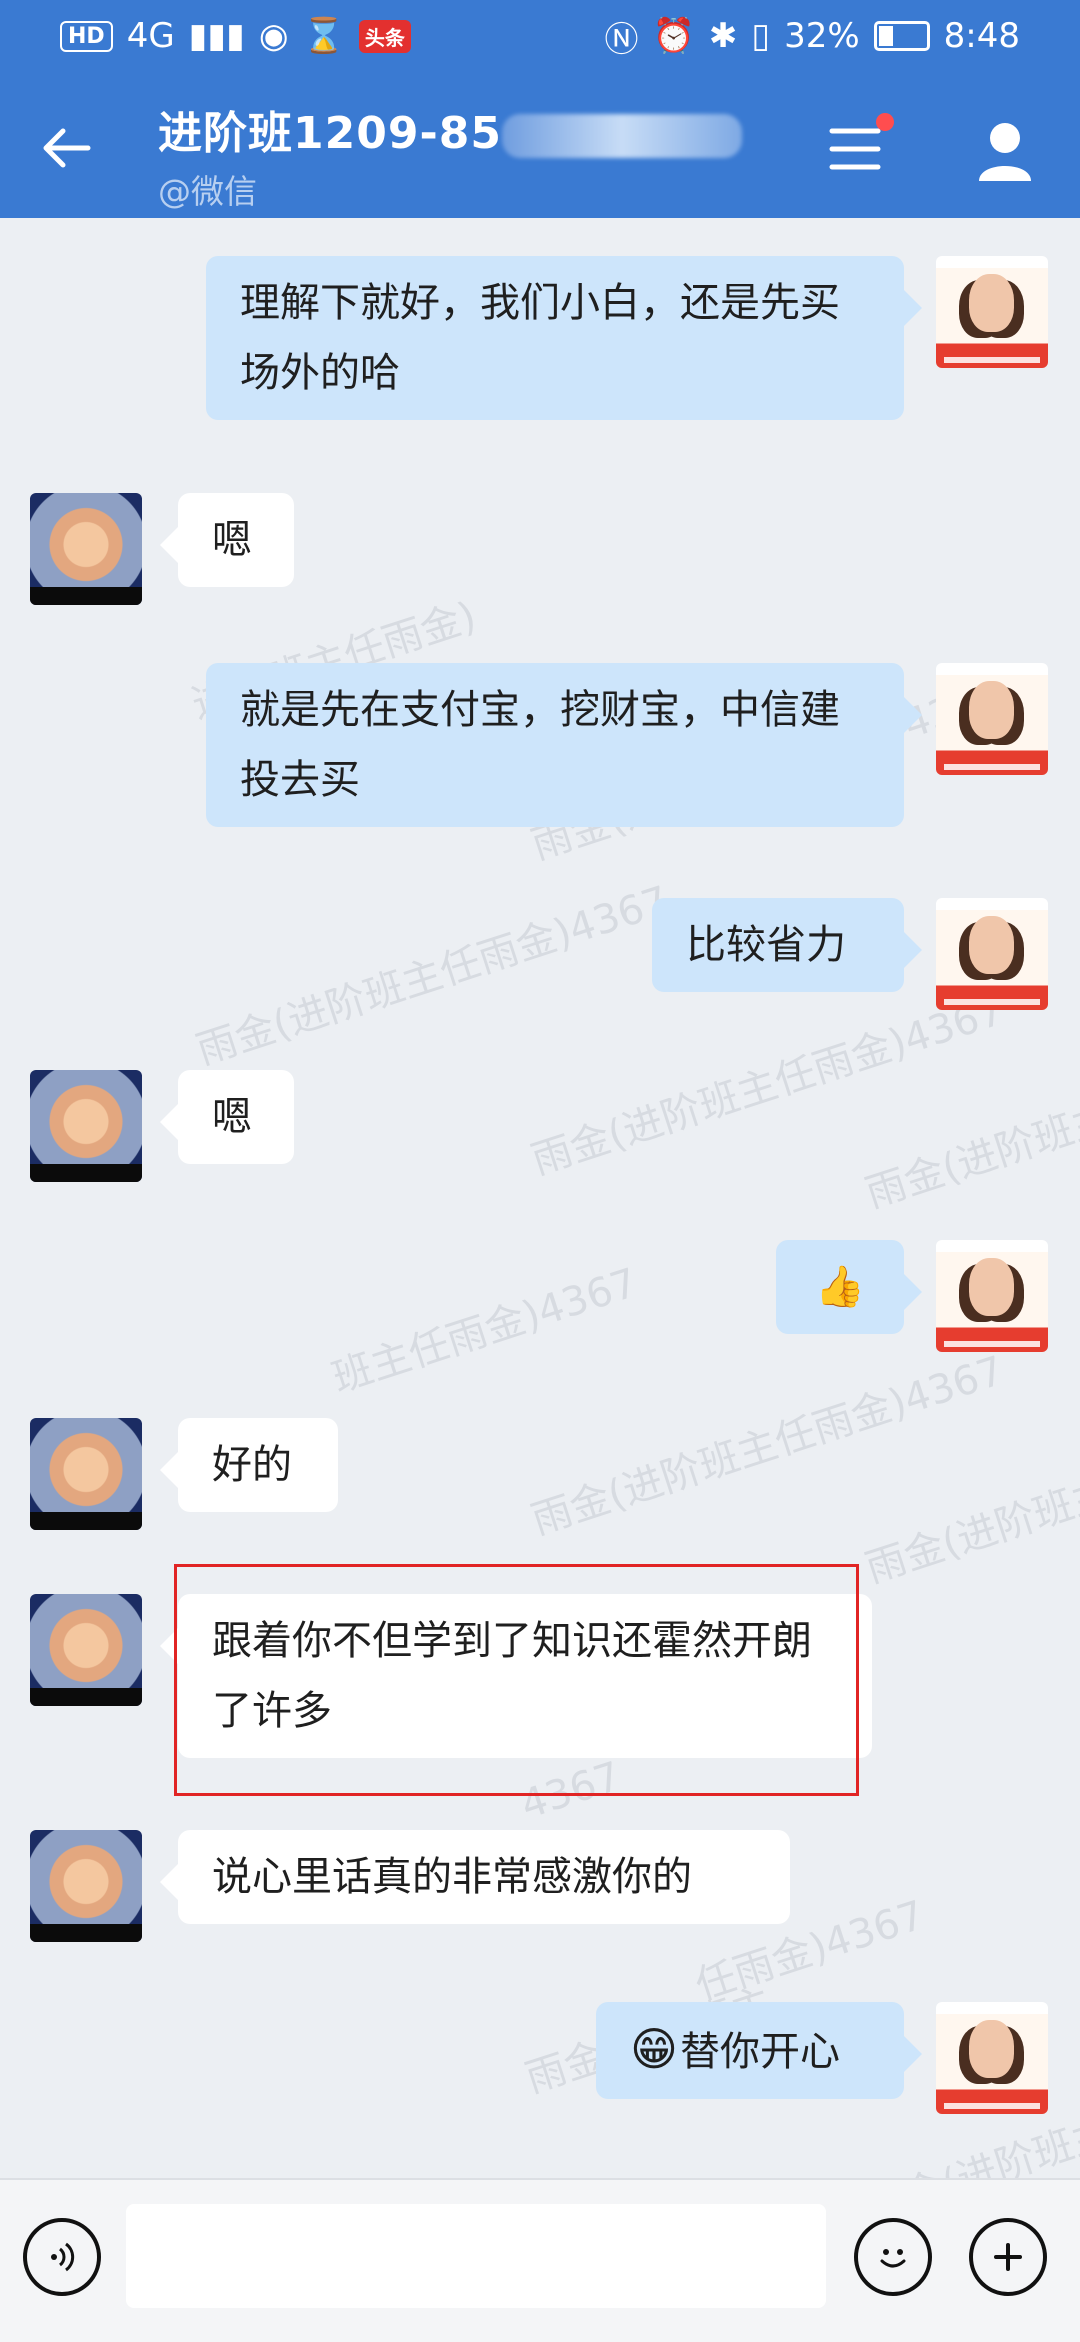 The height and width of the screenshot is (2342, 1080). Describe the element at coordinates (150, 36) in the screenshot. I see `network-type: 4G` at that location.